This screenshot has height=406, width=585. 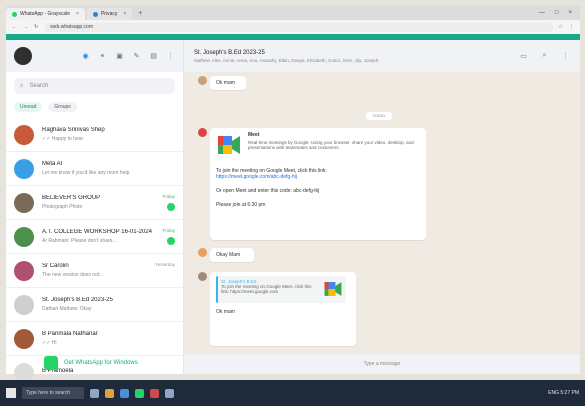 What do you see at coordinates (72, 275) in the screenshot?
I see `chat-preview: The new version does not..` at bounding box center [72, 275].